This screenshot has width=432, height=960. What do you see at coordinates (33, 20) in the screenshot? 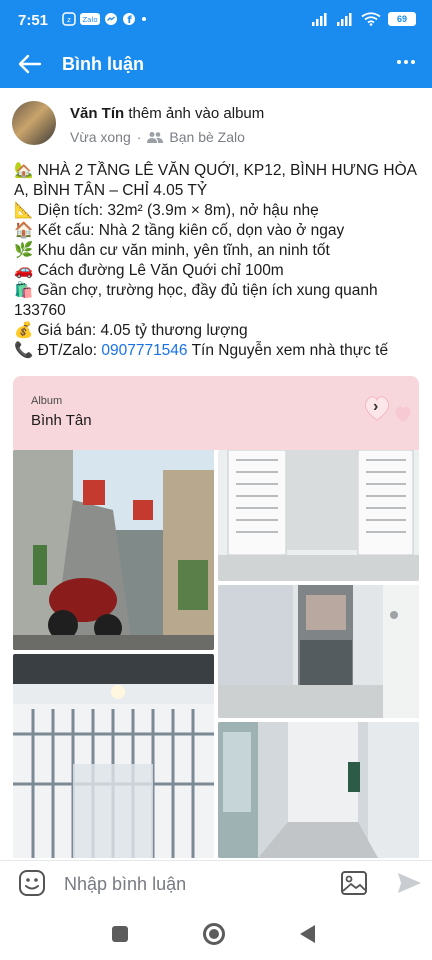
I see `status-time: 7:51` at bounding box center [33, 20].